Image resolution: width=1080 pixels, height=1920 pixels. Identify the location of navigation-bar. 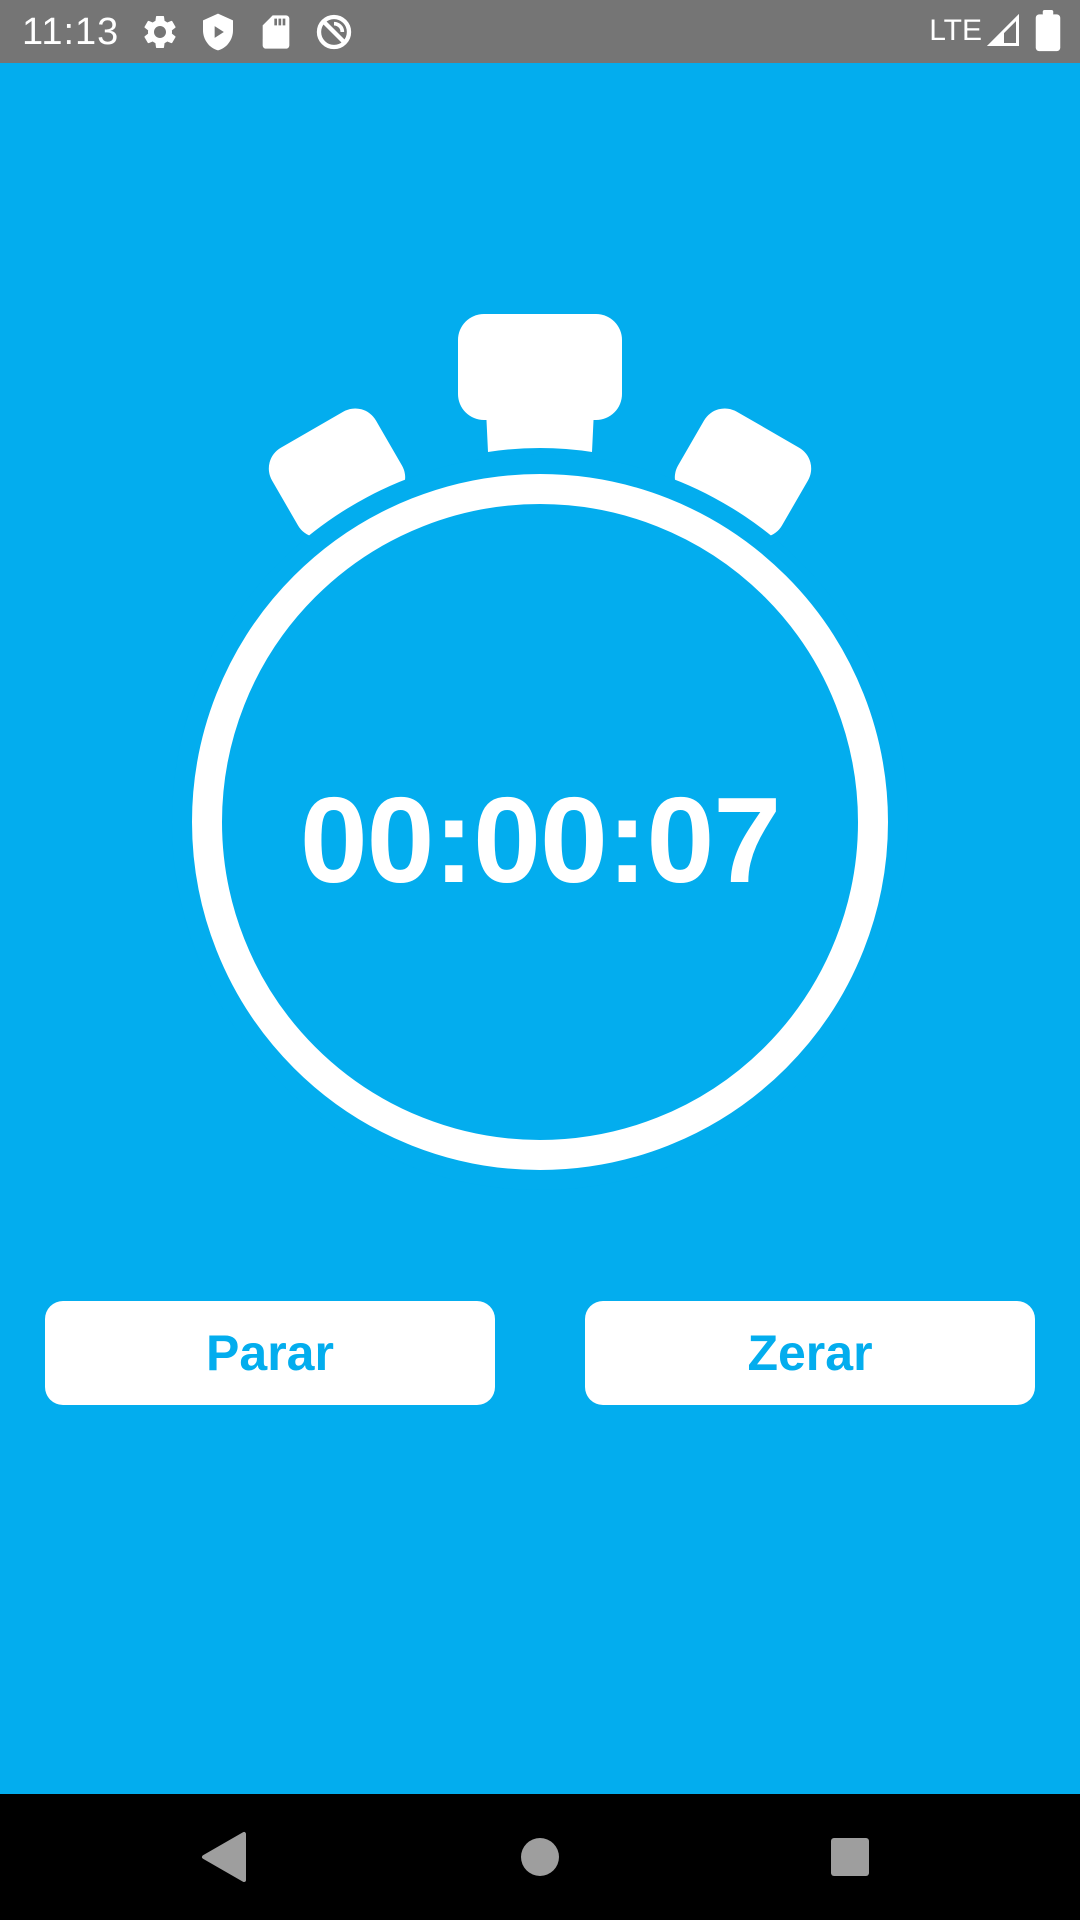
(540, 1857).